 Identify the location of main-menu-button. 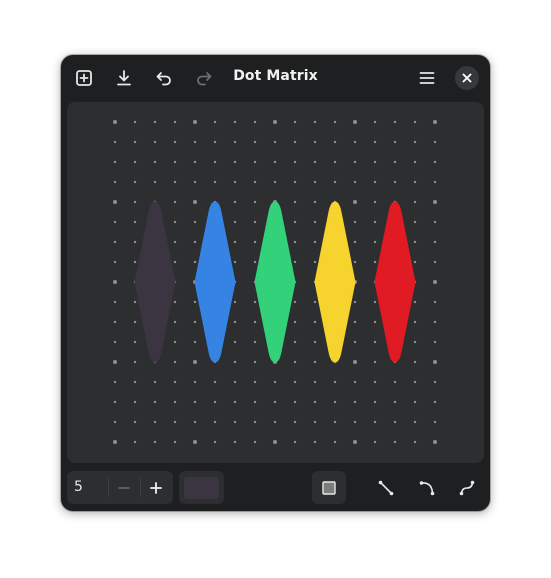
(427, 78).